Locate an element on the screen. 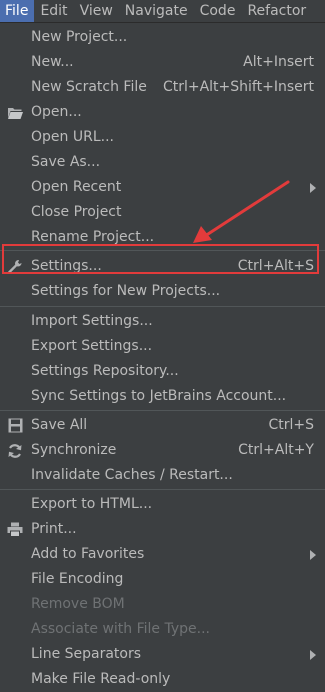  settings-highlight-box is located at coordinates (160, 259).